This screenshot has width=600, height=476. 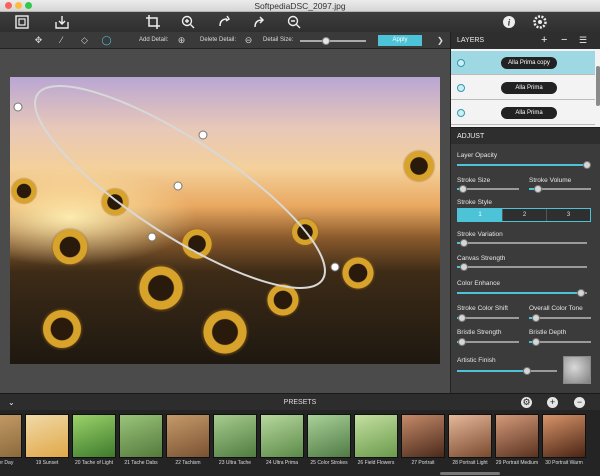 What do you see at coordinates (540, 22) in the screenshot?
I see `settings-icon` at bounding box center [540, 22].